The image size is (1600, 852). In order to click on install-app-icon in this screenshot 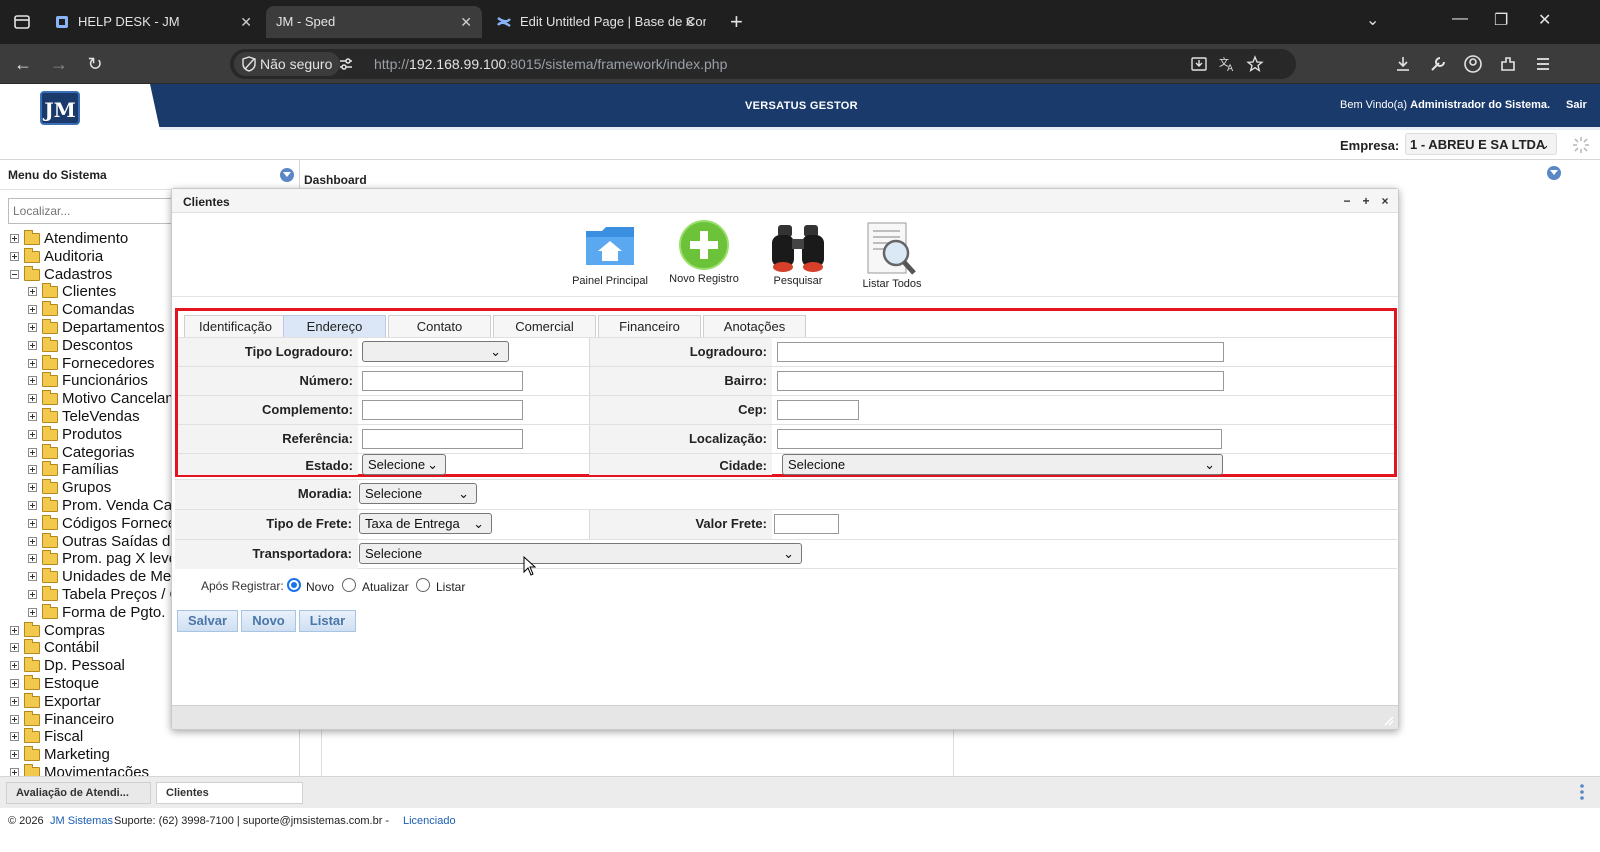, I will do `click(1199, 64)`.